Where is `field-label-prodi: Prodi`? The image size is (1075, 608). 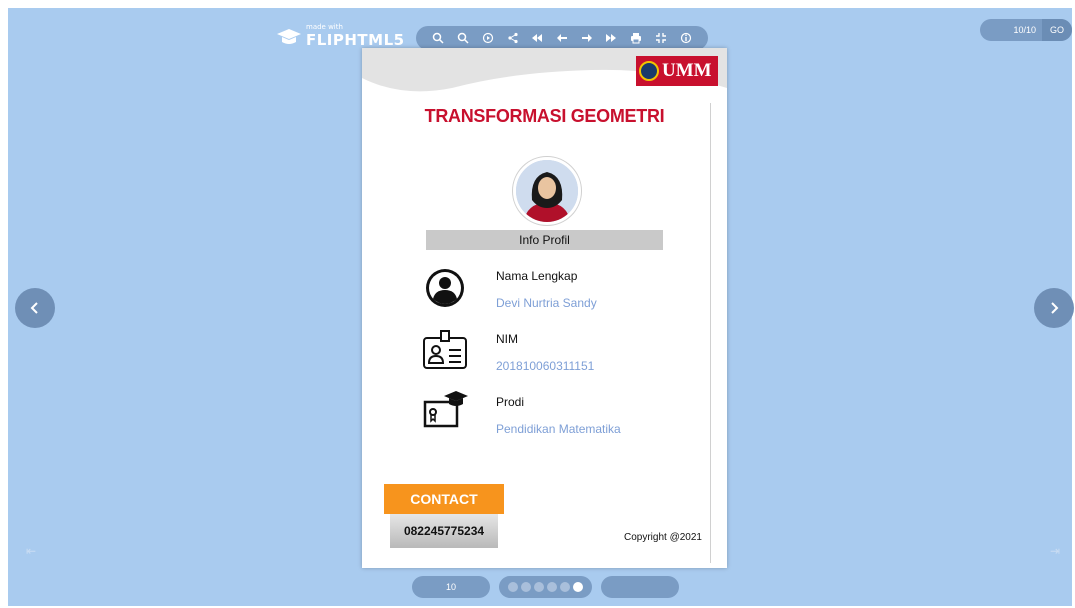 field-label-prodi: Prodi is located at coordinates (510, 402).